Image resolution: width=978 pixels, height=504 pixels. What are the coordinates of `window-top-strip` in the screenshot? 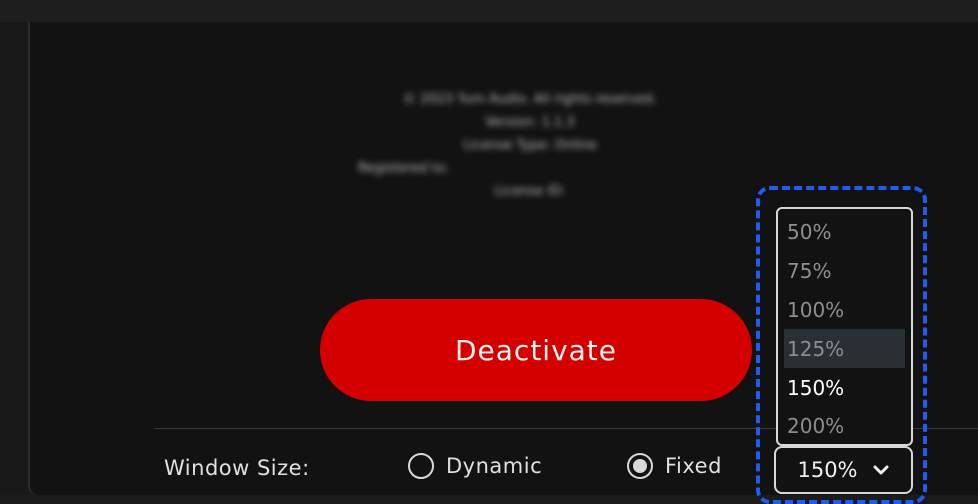 It's located at (489, 11).